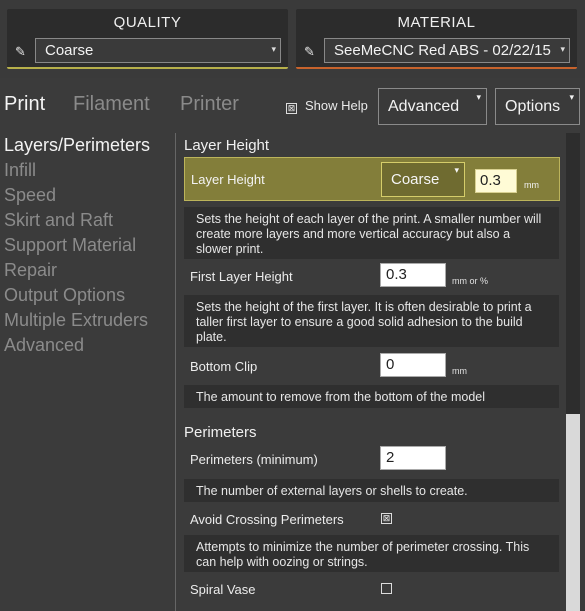 This screenshot has width=585, height=611. Describe the element at coordinates (386, 518) in the screenshot. I see `avoid-crossing-checkbox: ⊠` at that location.